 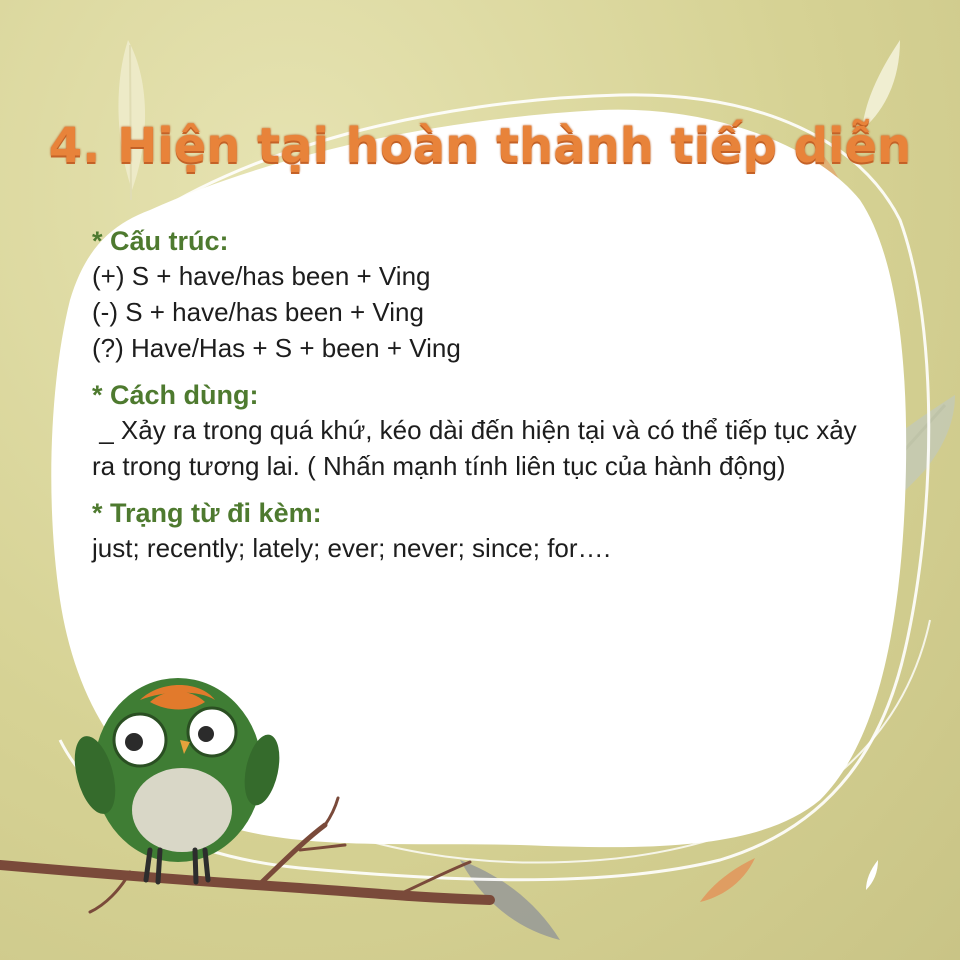 What do you see at coordinates (881, 85) in the screenshot?
I see `feather-top-right` at bounding box center [881, 85].